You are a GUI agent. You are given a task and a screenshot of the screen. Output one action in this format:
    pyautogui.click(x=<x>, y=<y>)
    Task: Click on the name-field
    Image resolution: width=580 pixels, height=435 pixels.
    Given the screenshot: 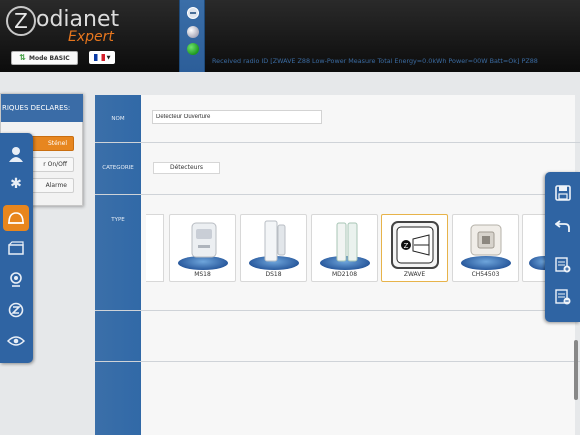 What is the action you would take?
    pyautogui.click(x=237, y=117)
    